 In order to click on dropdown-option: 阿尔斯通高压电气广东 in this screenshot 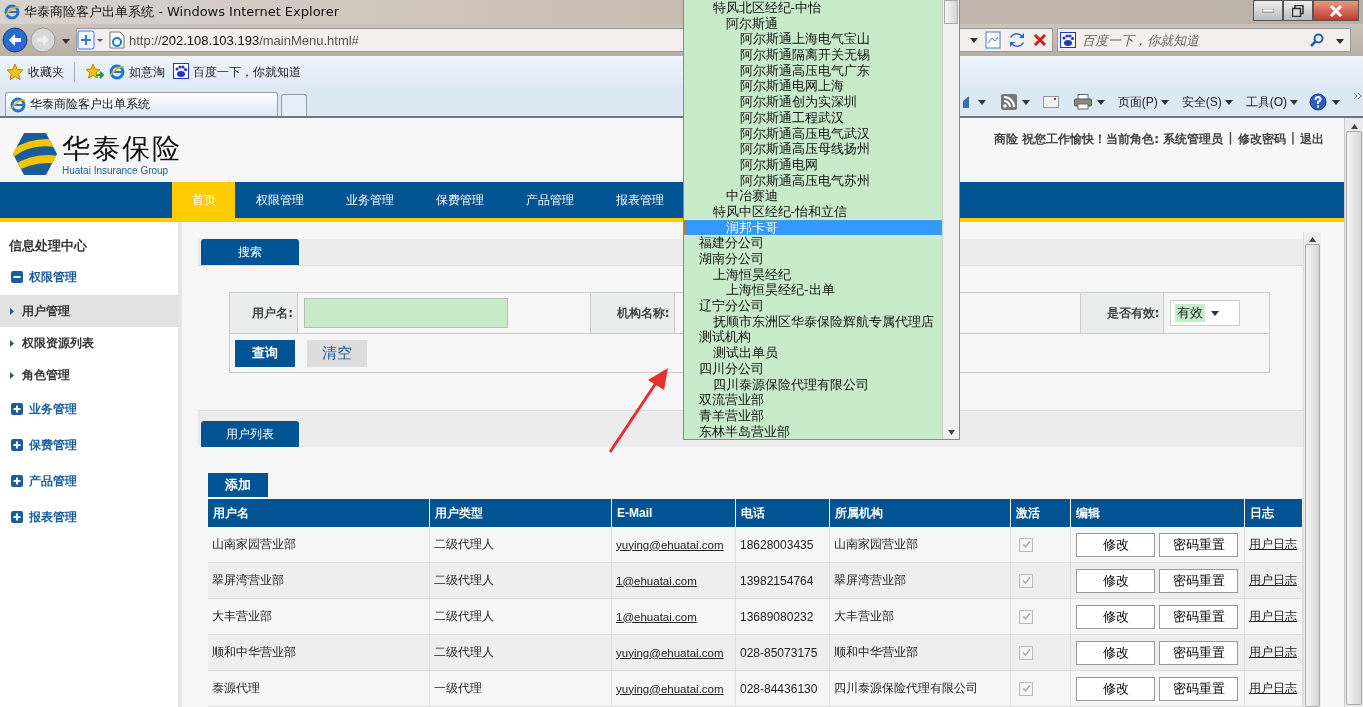, I will do `click(813, 70)`.